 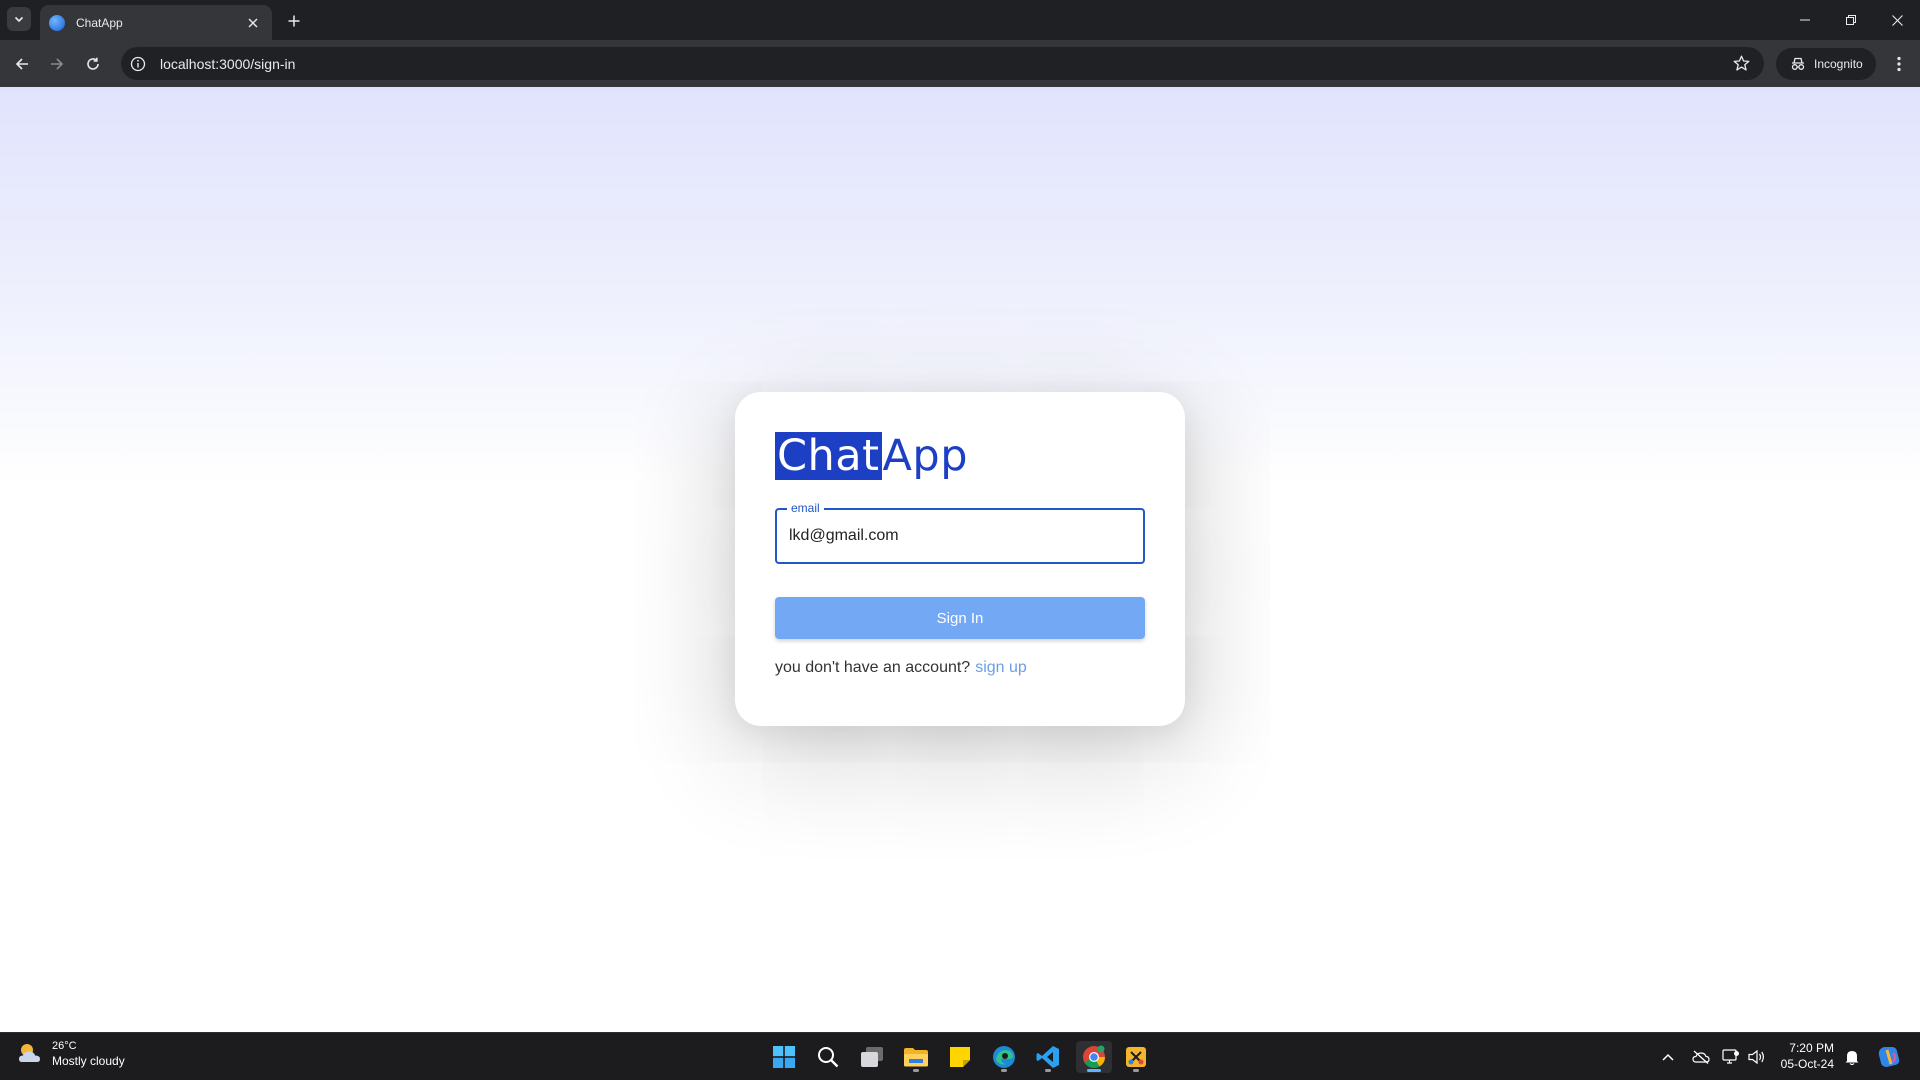 I want to click on edge-icon, so click(x=1004, y=1057).